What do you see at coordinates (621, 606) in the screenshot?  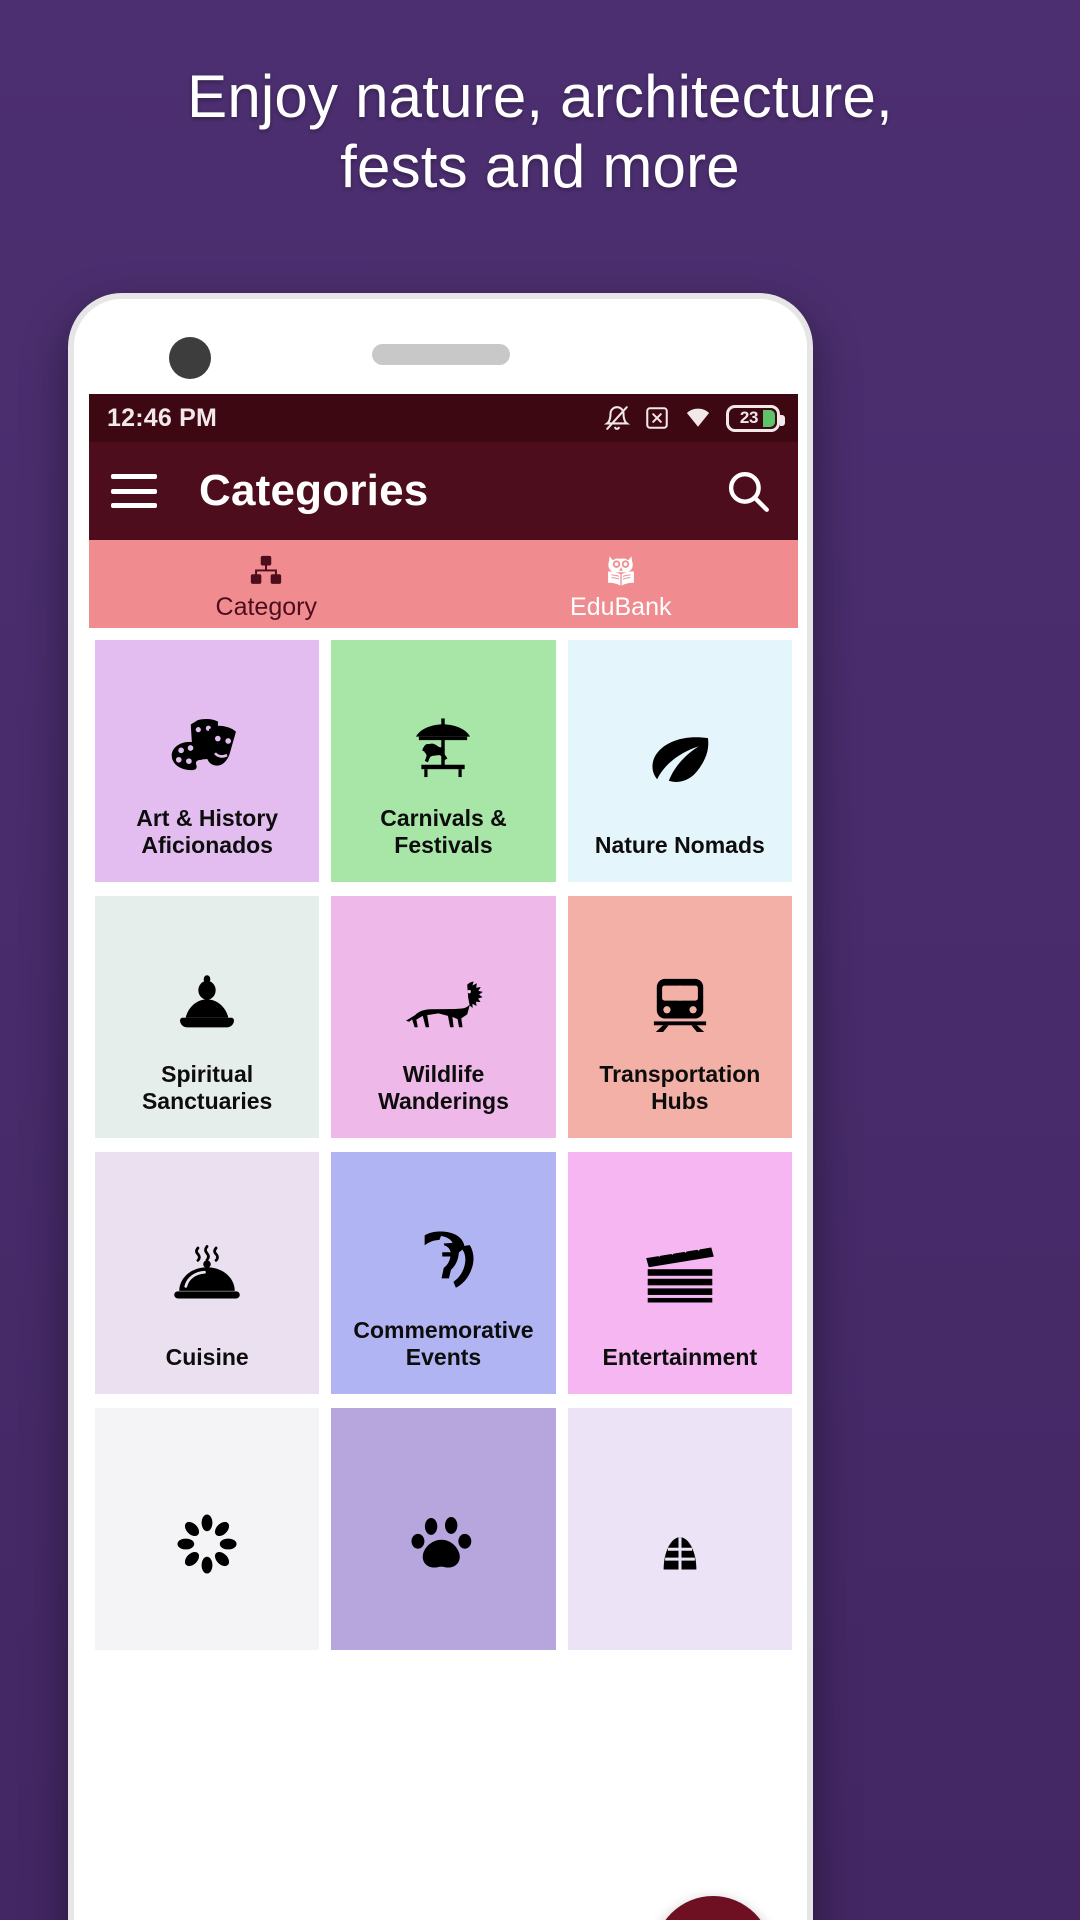 I see `tab-label: EduBank` at bounding box center [621, 606].